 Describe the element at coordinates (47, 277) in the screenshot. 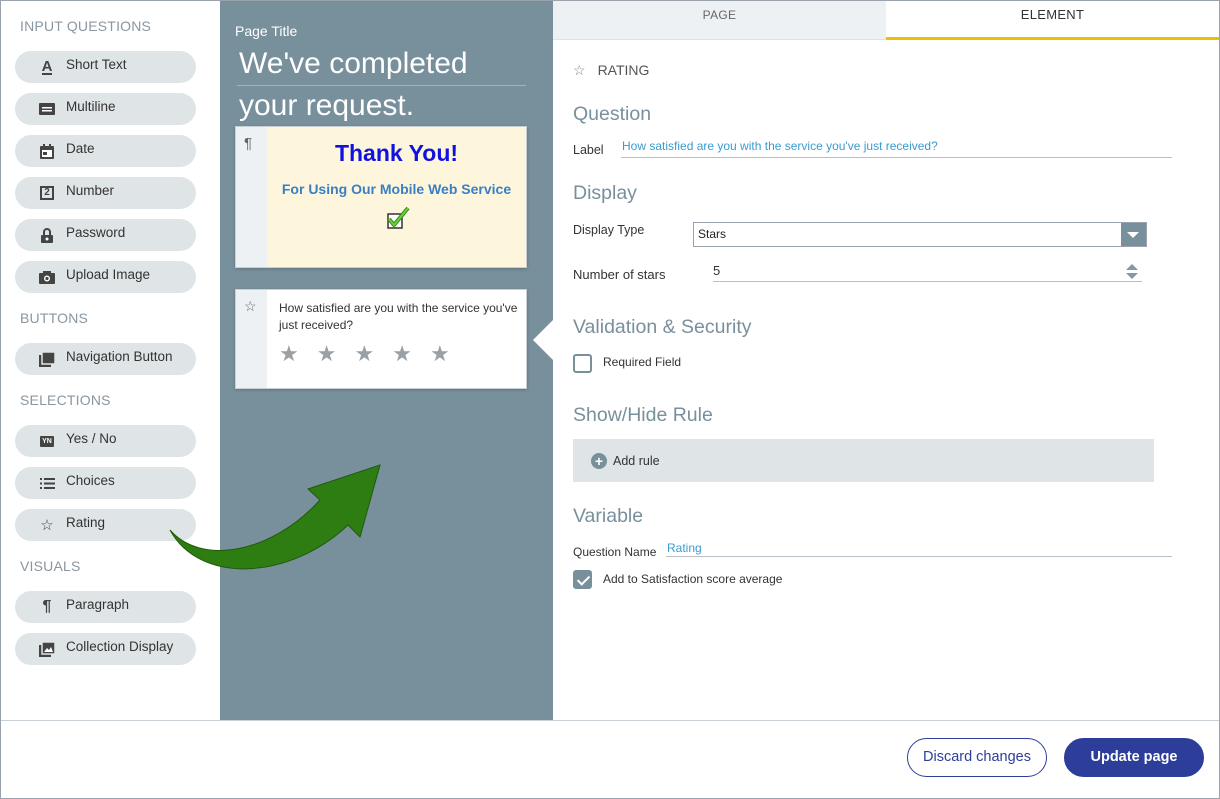

I see `camera-icon` at that location.